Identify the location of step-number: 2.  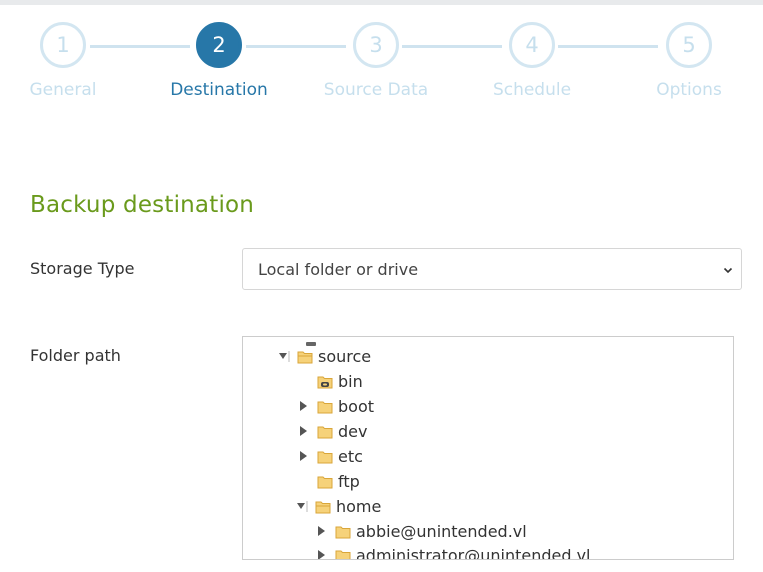
(219, 45).